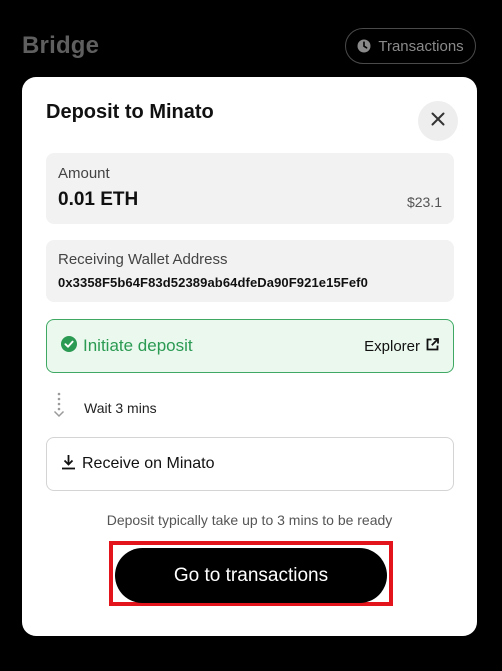  What do you see at coordinates (61, 45) in the screenshot?
I see `page-title: Bridge` at bounding box center [61, 45].